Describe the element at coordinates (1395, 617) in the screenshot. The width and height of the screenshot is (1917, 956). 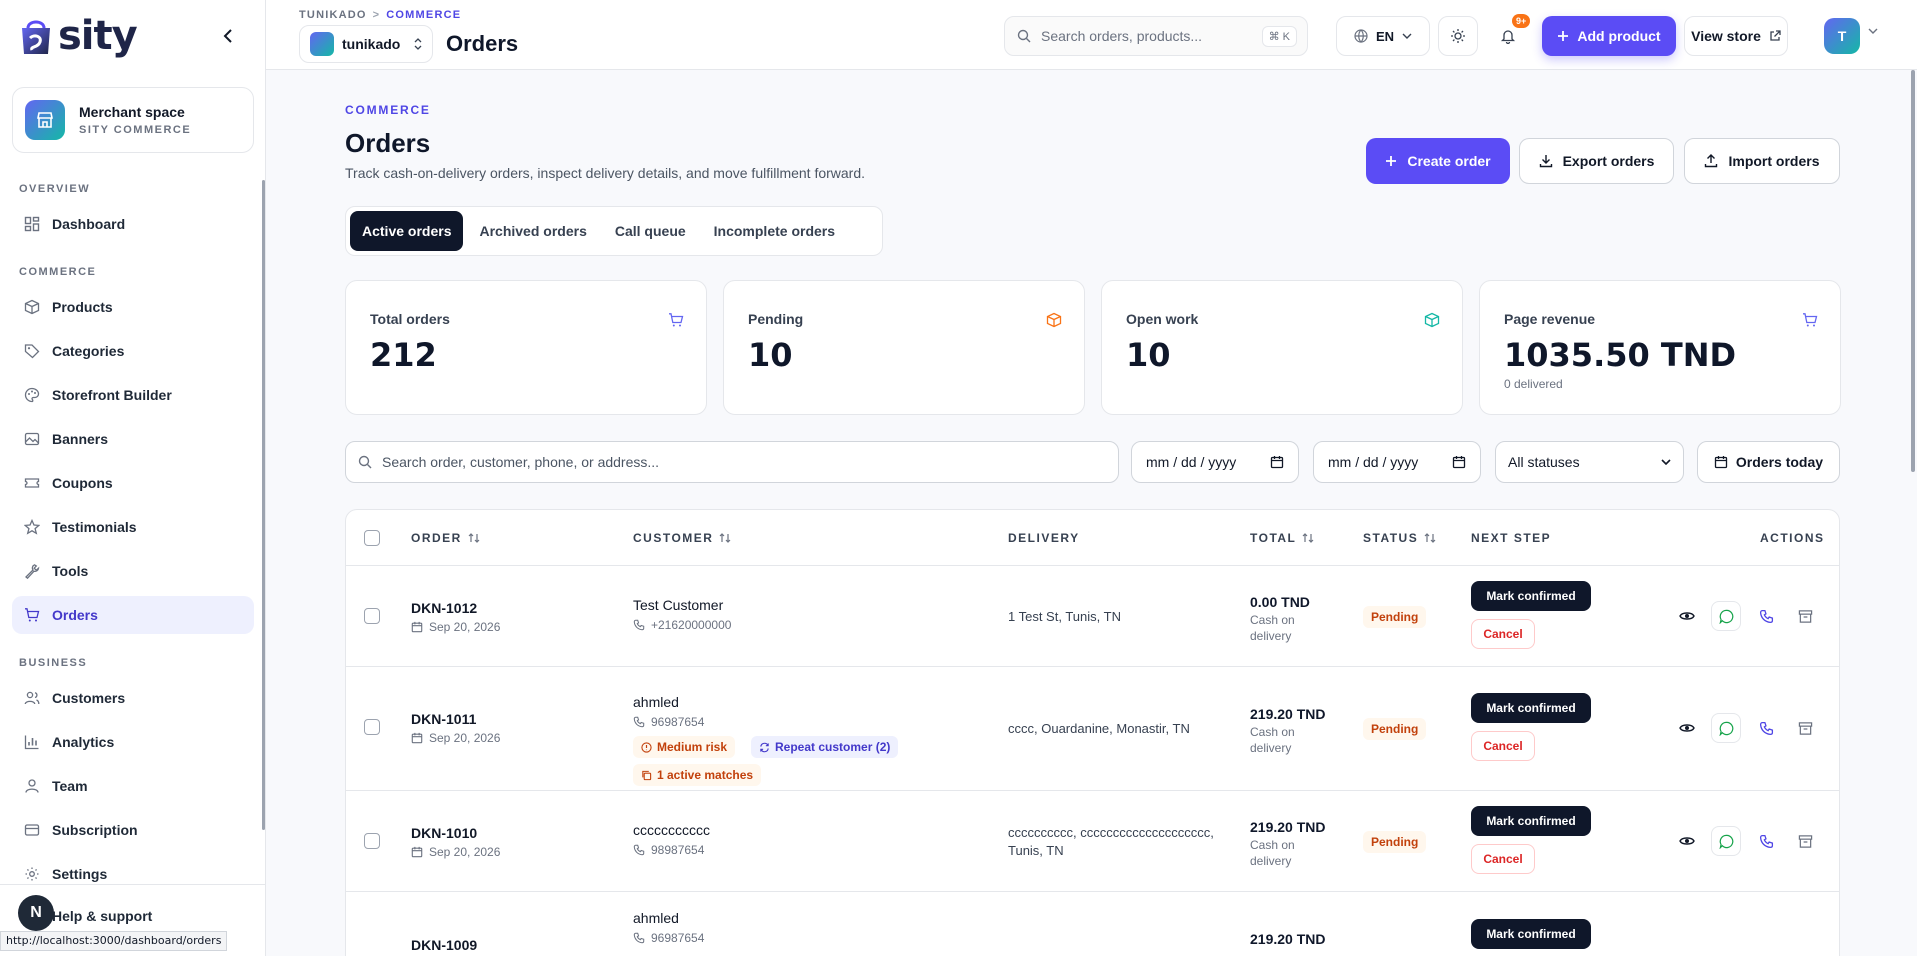
I see `status-badge: Pending` at that location.